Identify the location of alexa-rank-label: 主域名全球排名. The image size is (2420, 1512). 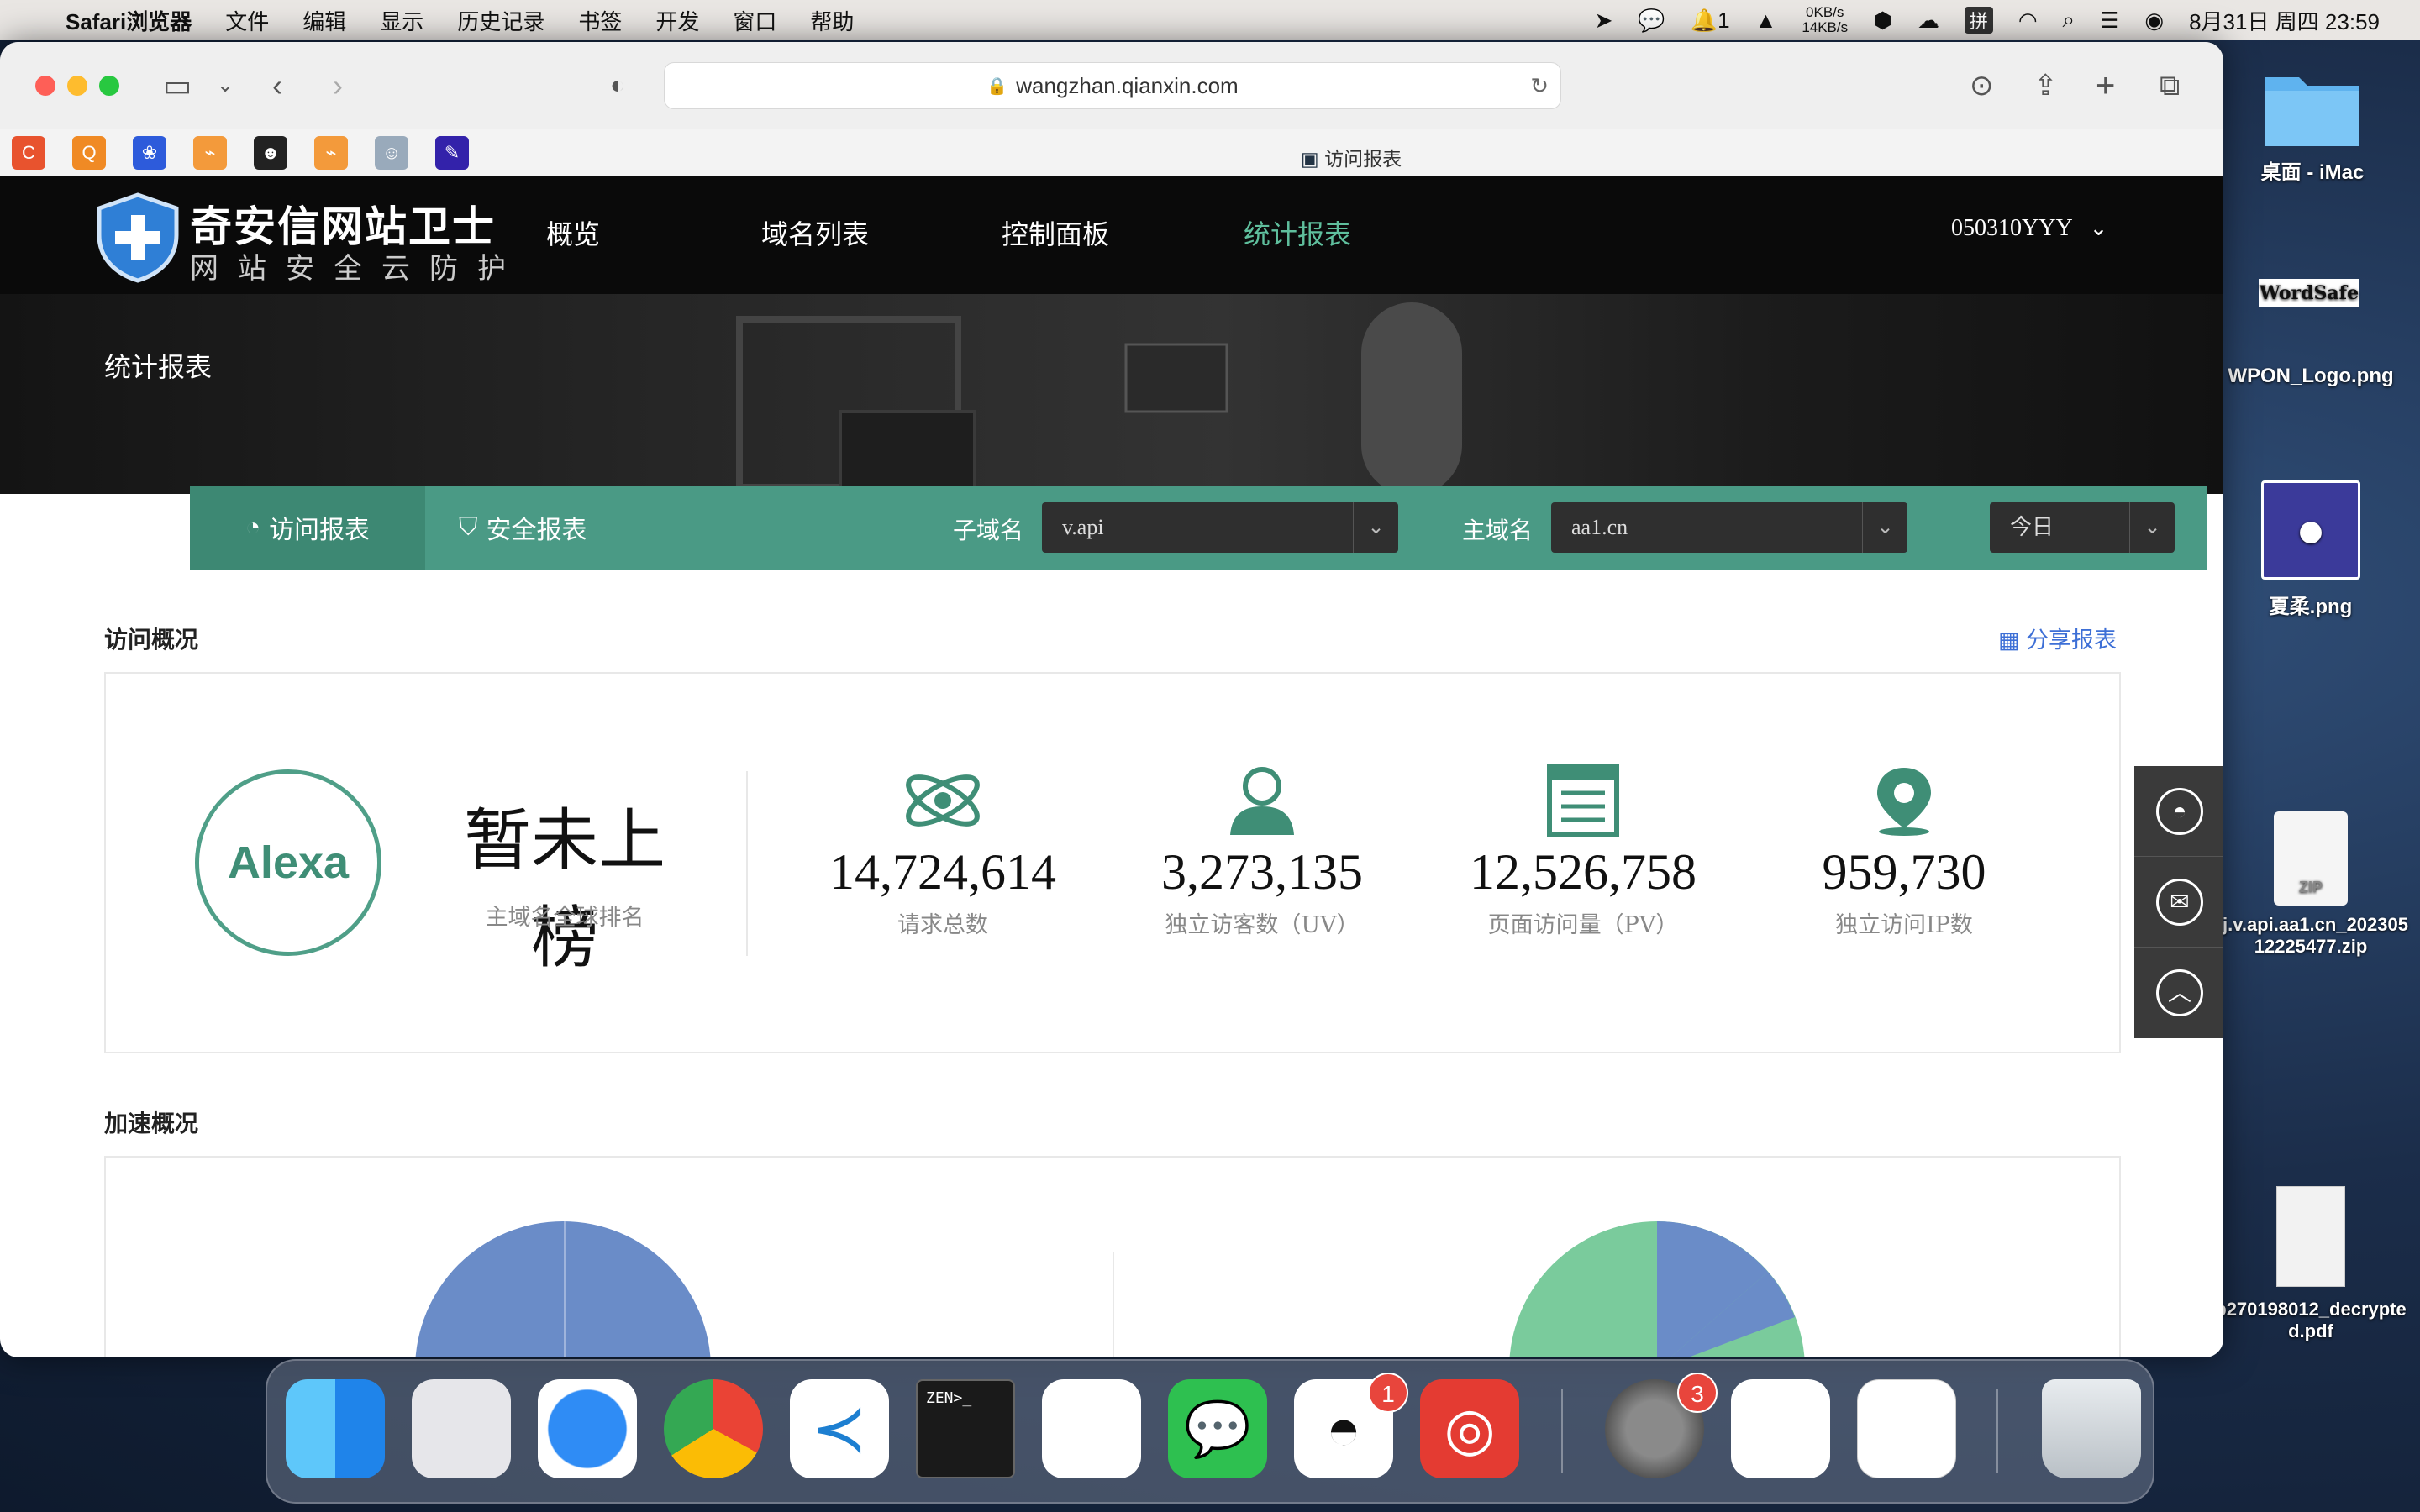
(564, 918).